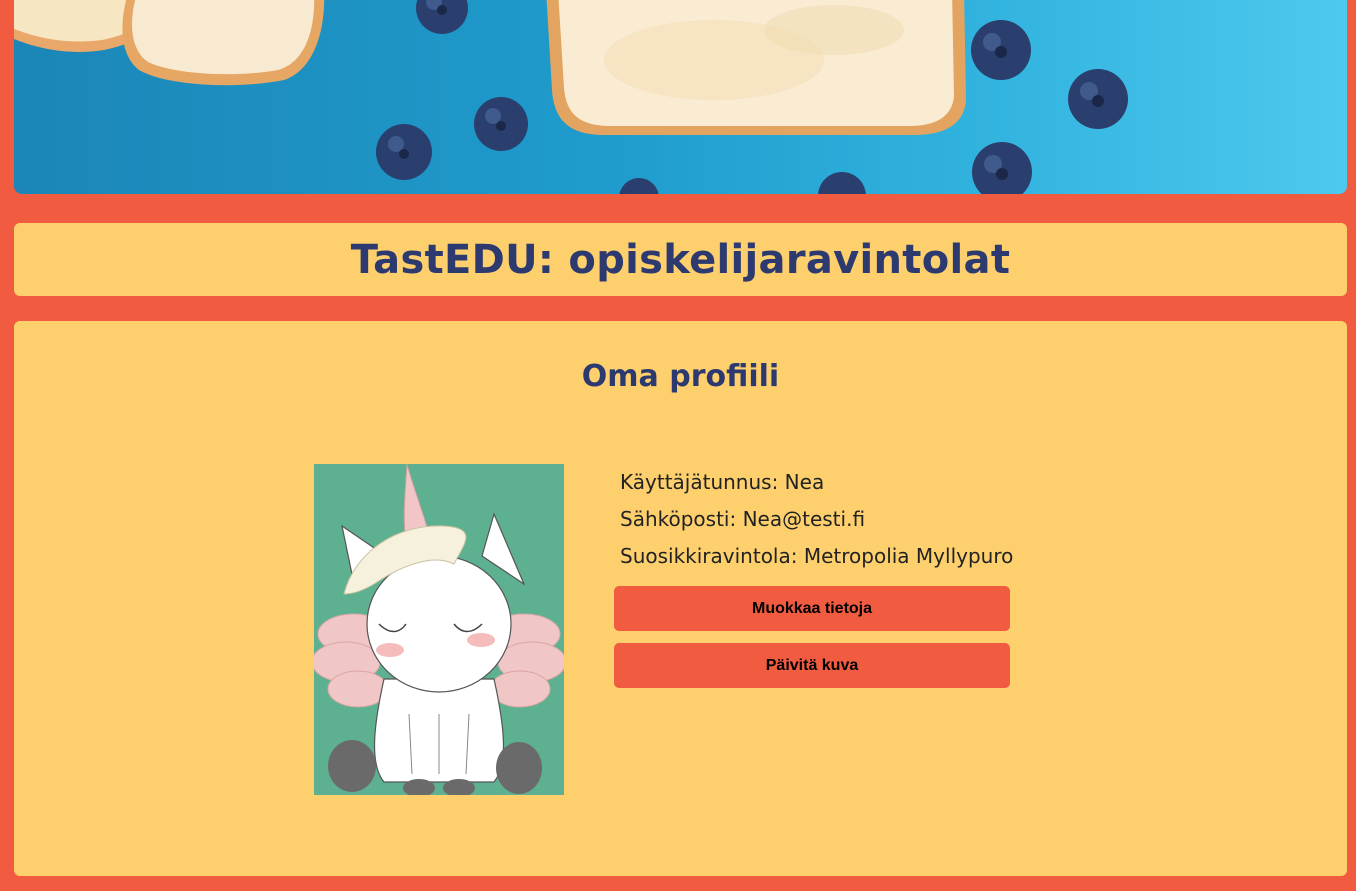 The height and width of the screenshot is (891, 1356). I want to click on email-label: Sähköposti:, so click(678, 519).